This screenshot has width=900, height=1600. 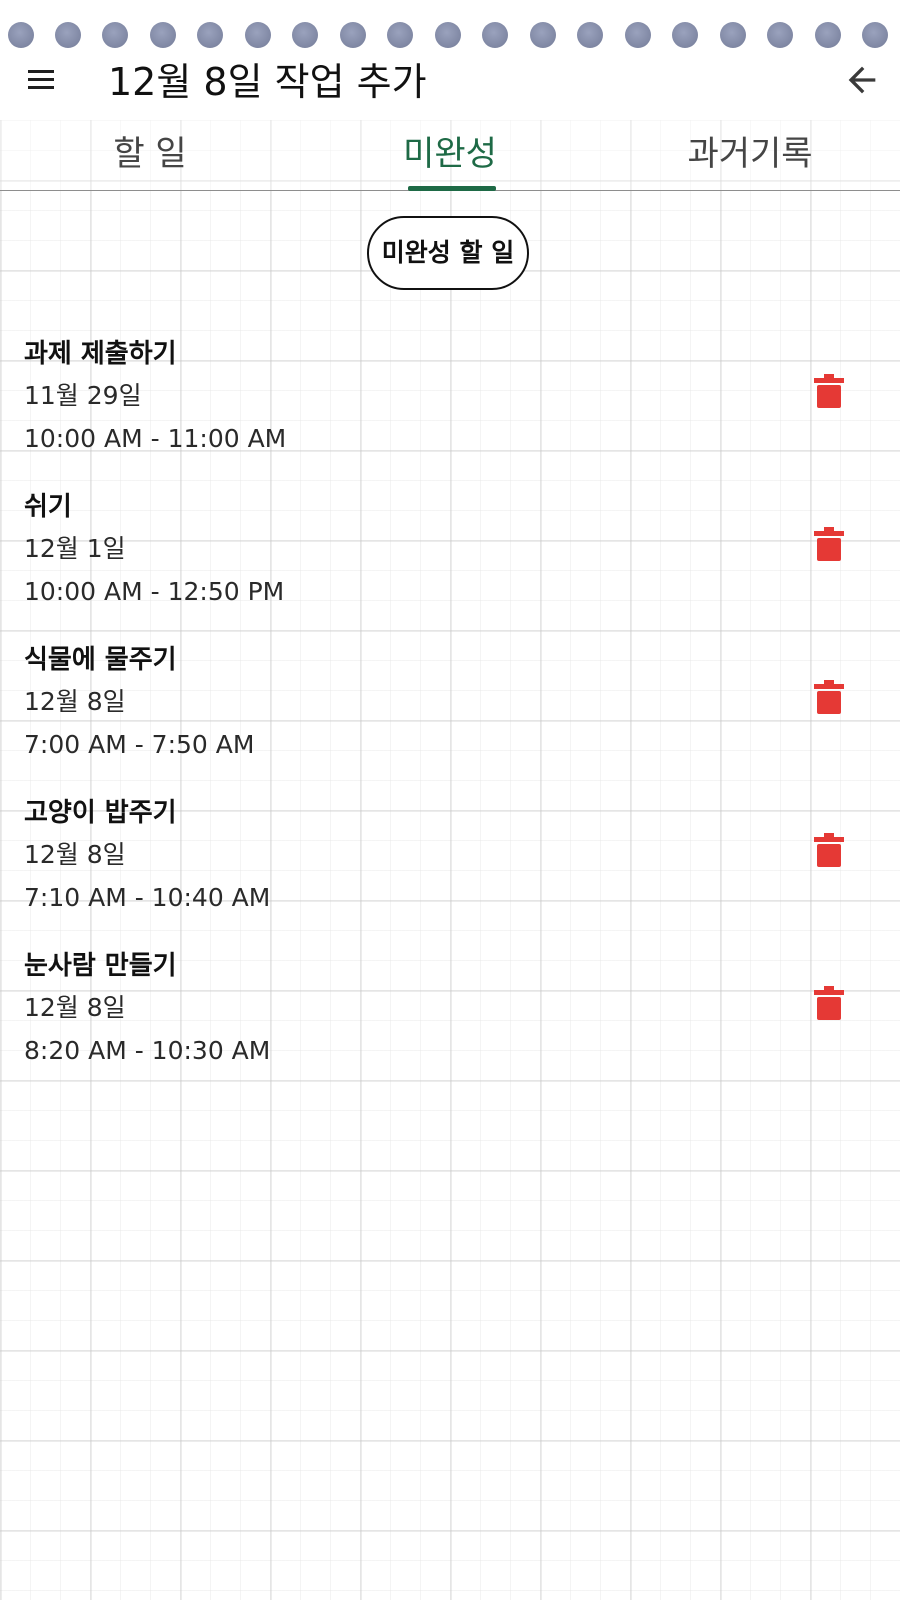 I want to click on task-title: 눈사람 만들기, so click(x=100, y=966).